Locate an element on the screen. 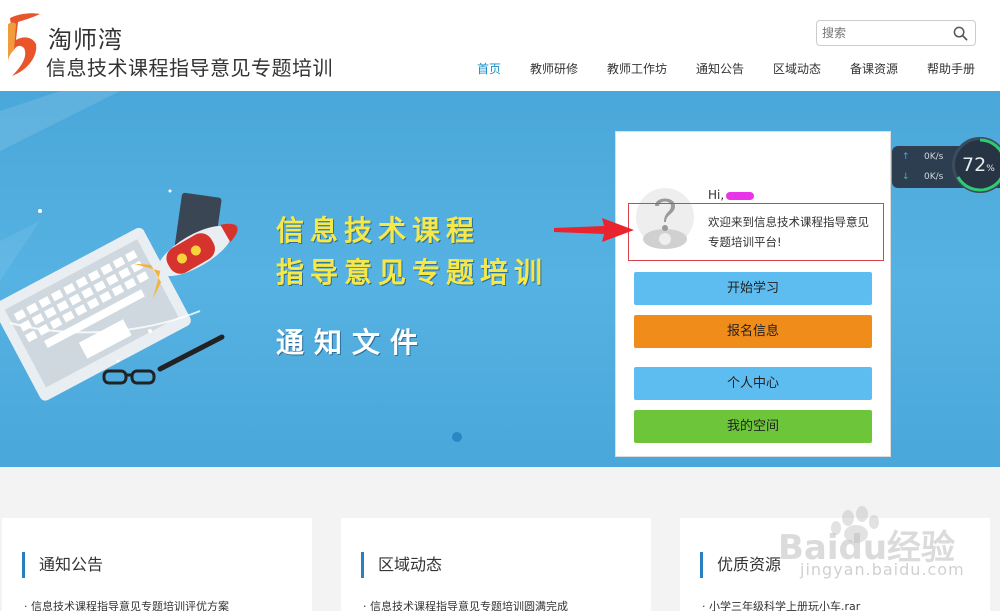 The image size is (1000, 611). nav-teacher-workshop: 教师工作坊 is located at coordinates (637, 68).